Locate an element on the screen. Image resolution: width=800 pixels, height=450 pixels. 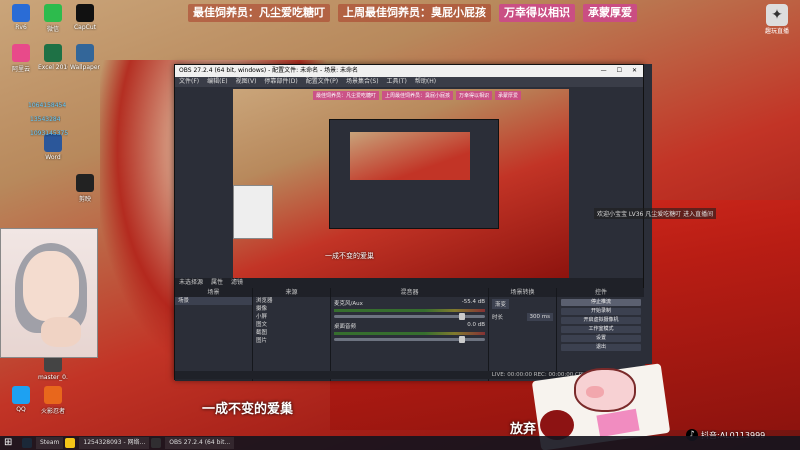
stream-caption-right: 放弃 is located at coordinates (523, 429).